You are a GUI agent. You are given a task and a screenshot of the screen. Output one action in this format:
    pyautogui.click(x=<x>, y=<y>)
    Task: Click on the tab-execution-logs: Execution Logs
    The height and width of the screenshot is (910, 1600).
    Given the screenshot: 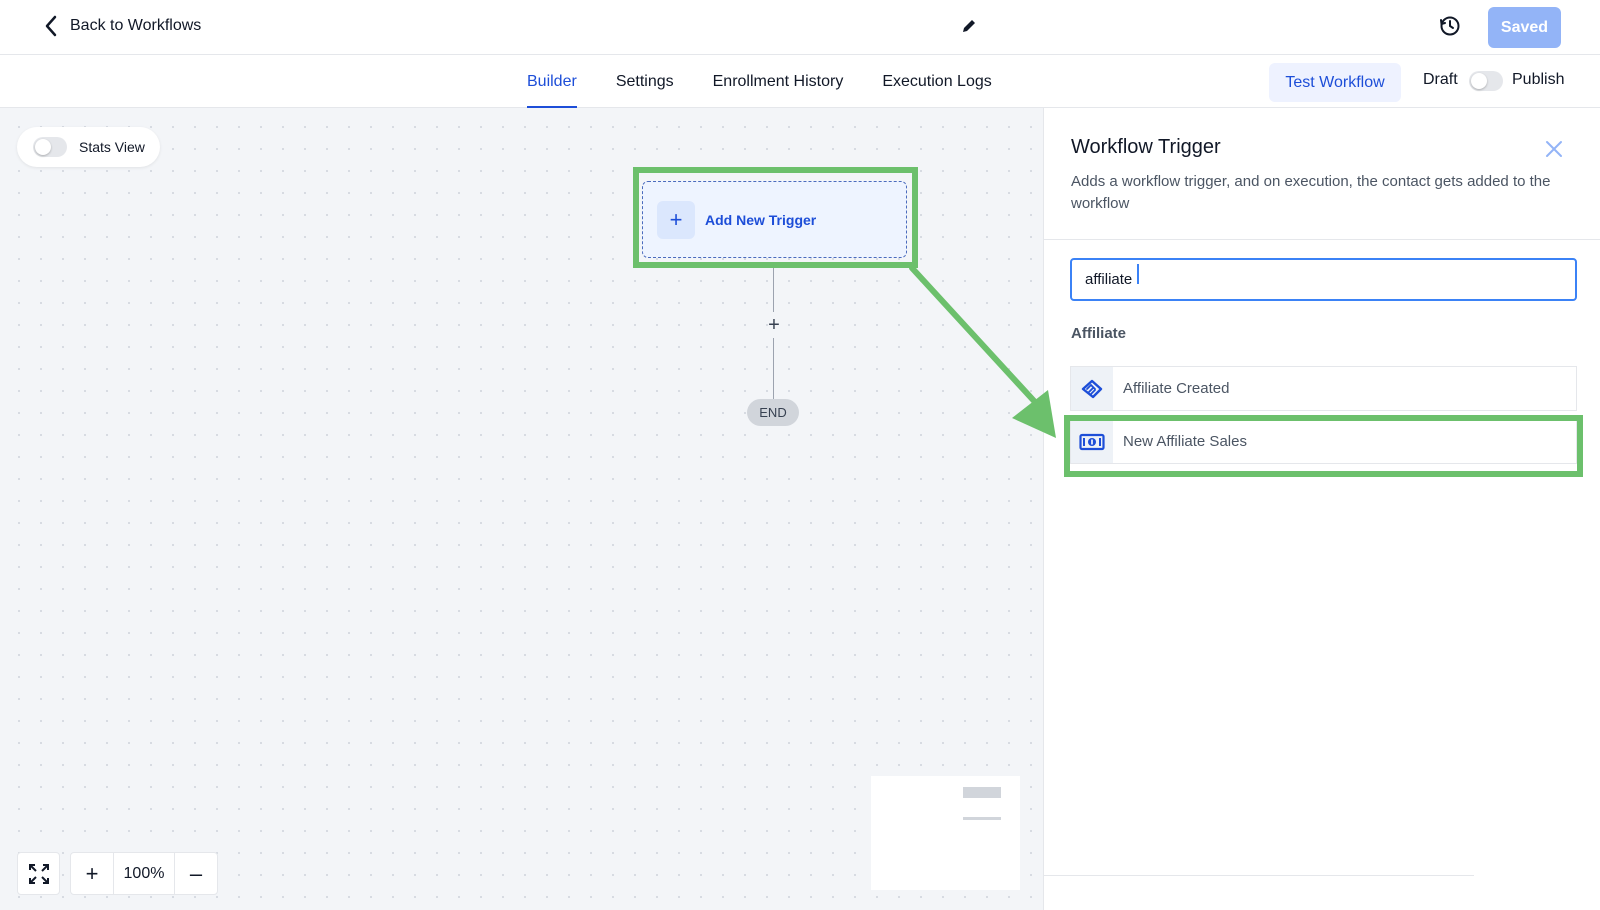 What is the action you would take?
    pyautogui.click(x=936, y=81)
    